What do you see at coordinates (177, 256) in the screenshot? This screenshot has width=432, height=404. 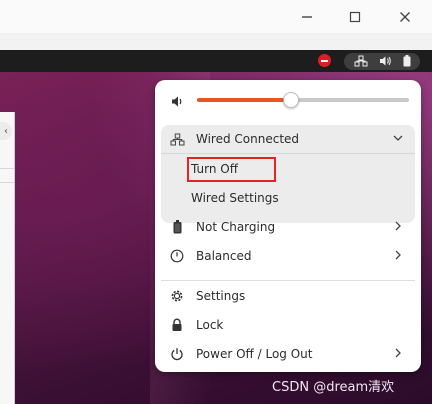 I see `power-mode-icon` at bounding box center [177, 256].